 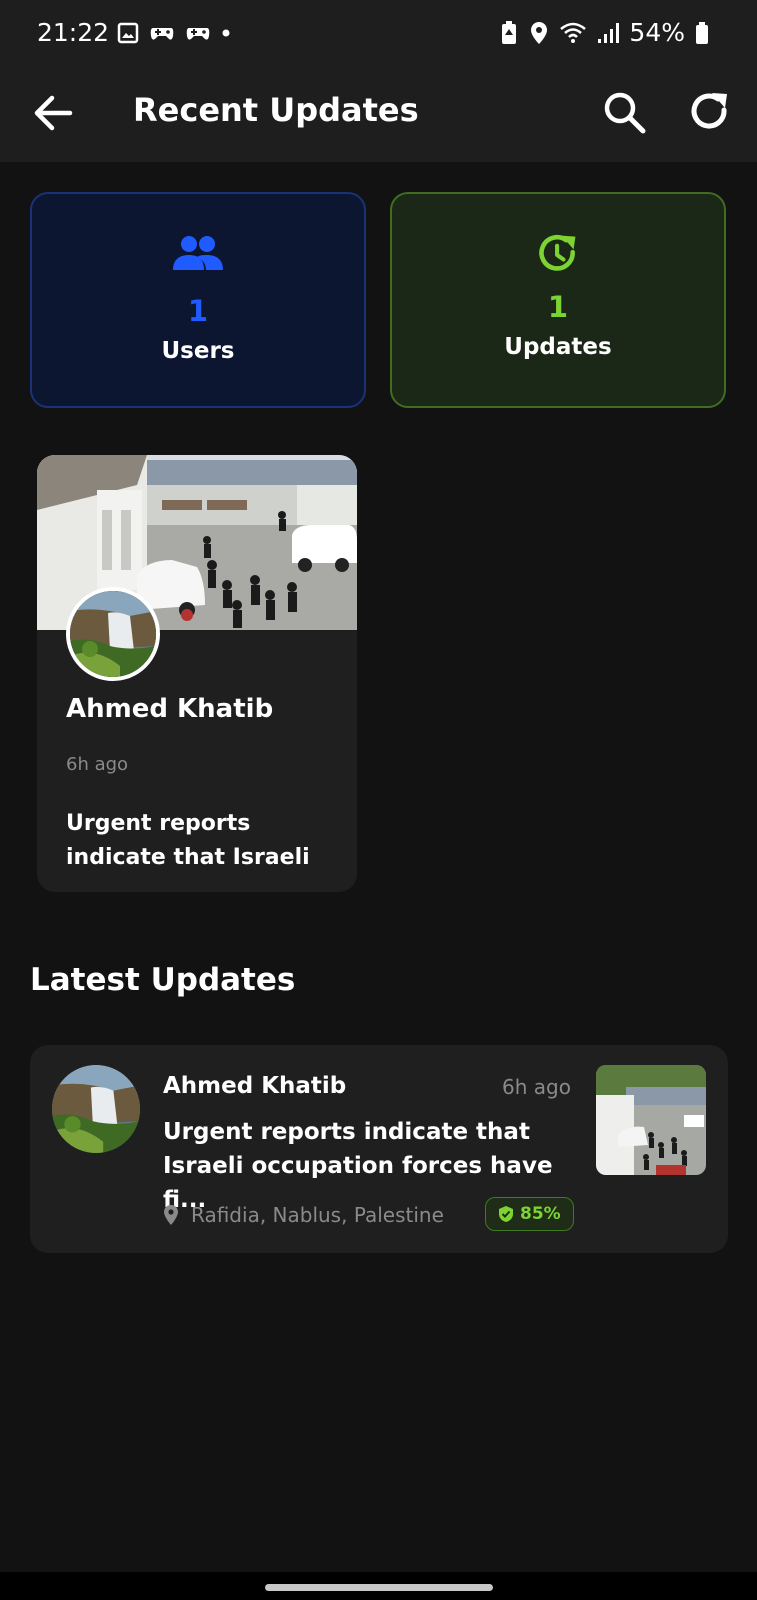 What do you see at coordinates (53, 113) in the screenshot?
I see `back-button` at bounding box center [53, 113].